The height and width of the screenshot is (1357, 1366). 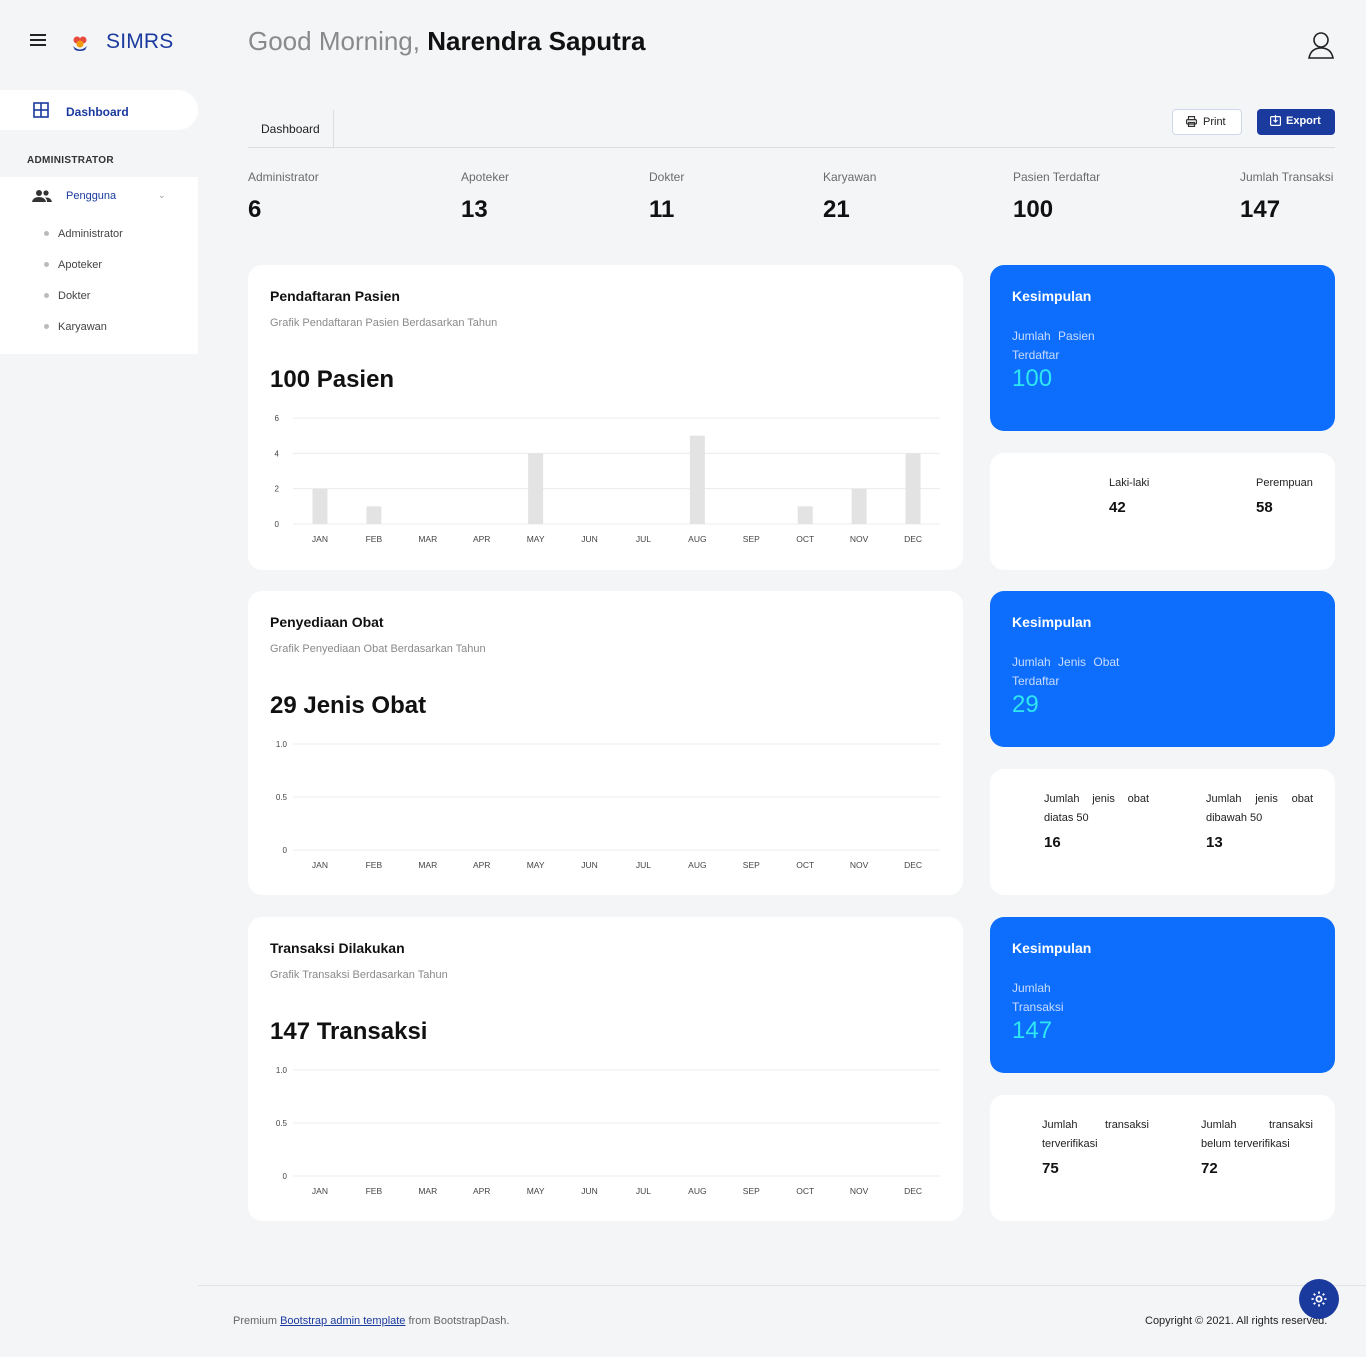 I want to click on patients-summary-card: Kesimpulan Jumlah Pasien Terdaftar 100, so click(x=1162, y=348).